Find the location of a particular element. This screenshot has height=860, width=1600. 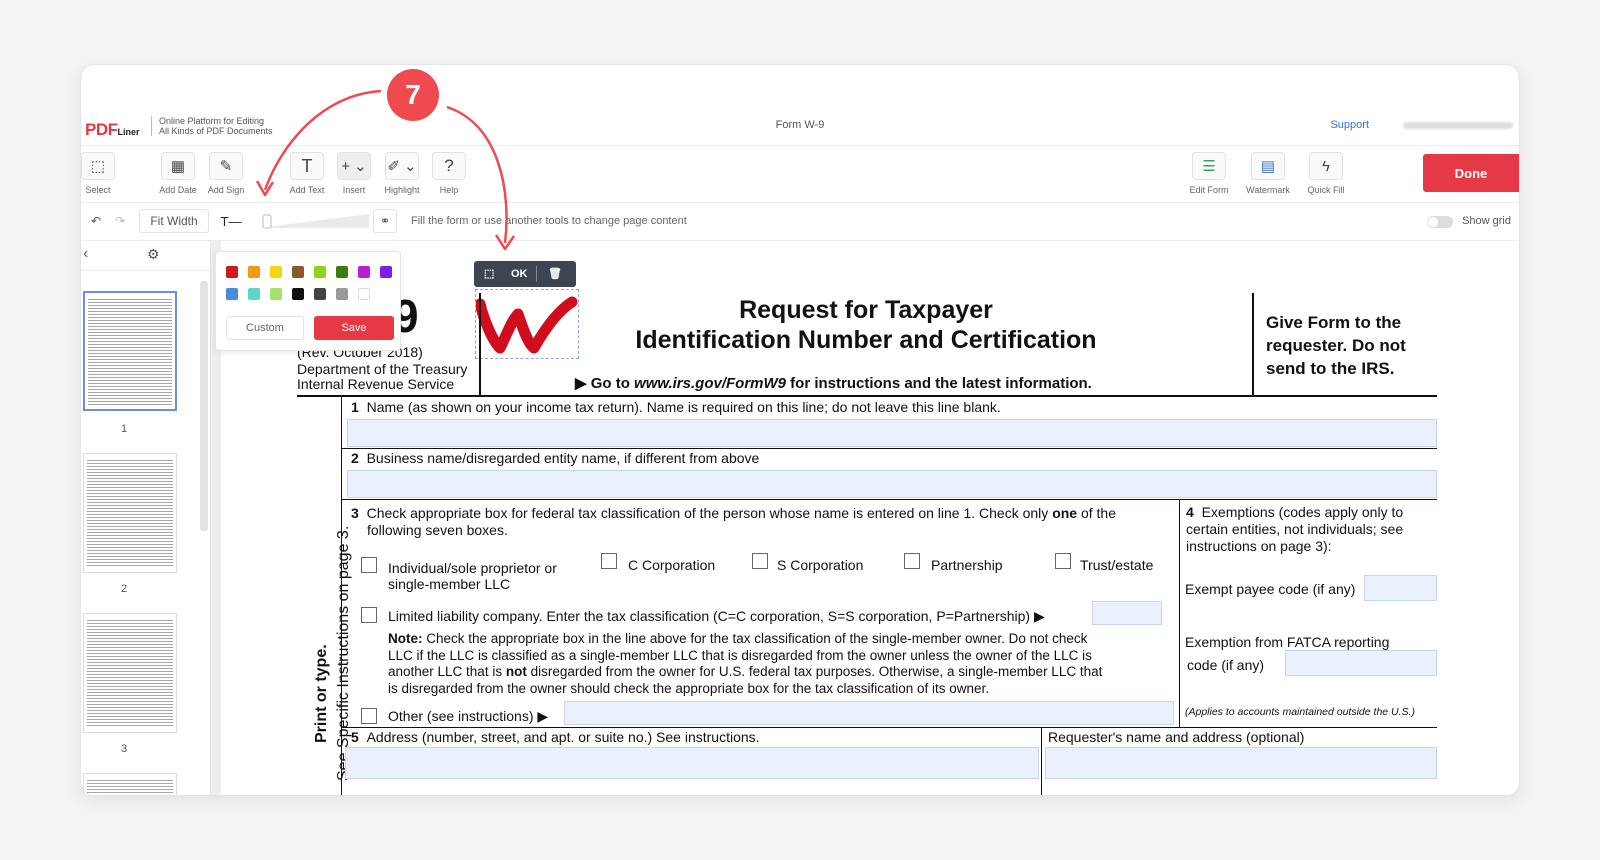

watermark-tool: ▤ Watermark is located at coordinates (1268, 173).